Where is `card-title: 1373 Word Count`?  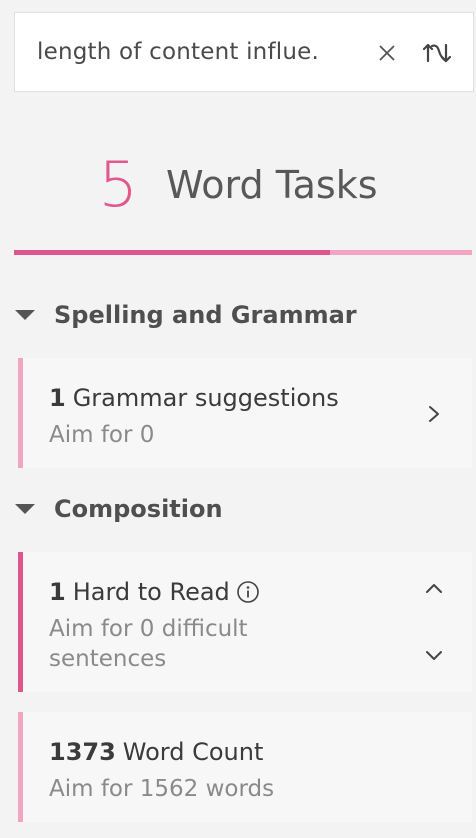 card-title: 1373 Word Count is located at coordinates (156, 752).